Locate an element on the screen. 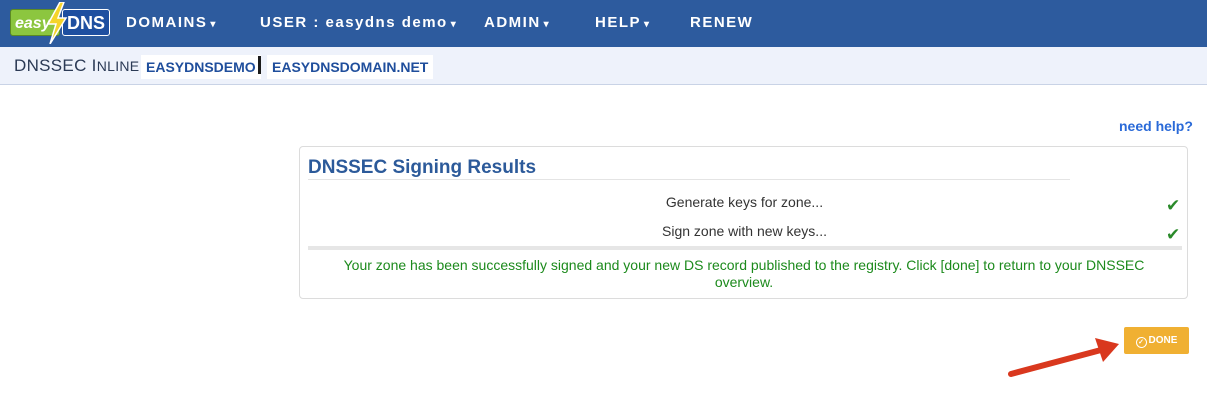 This screenshot has width=1207, height=411. page-title-small: NLINE is located at coordinates (118, 66).